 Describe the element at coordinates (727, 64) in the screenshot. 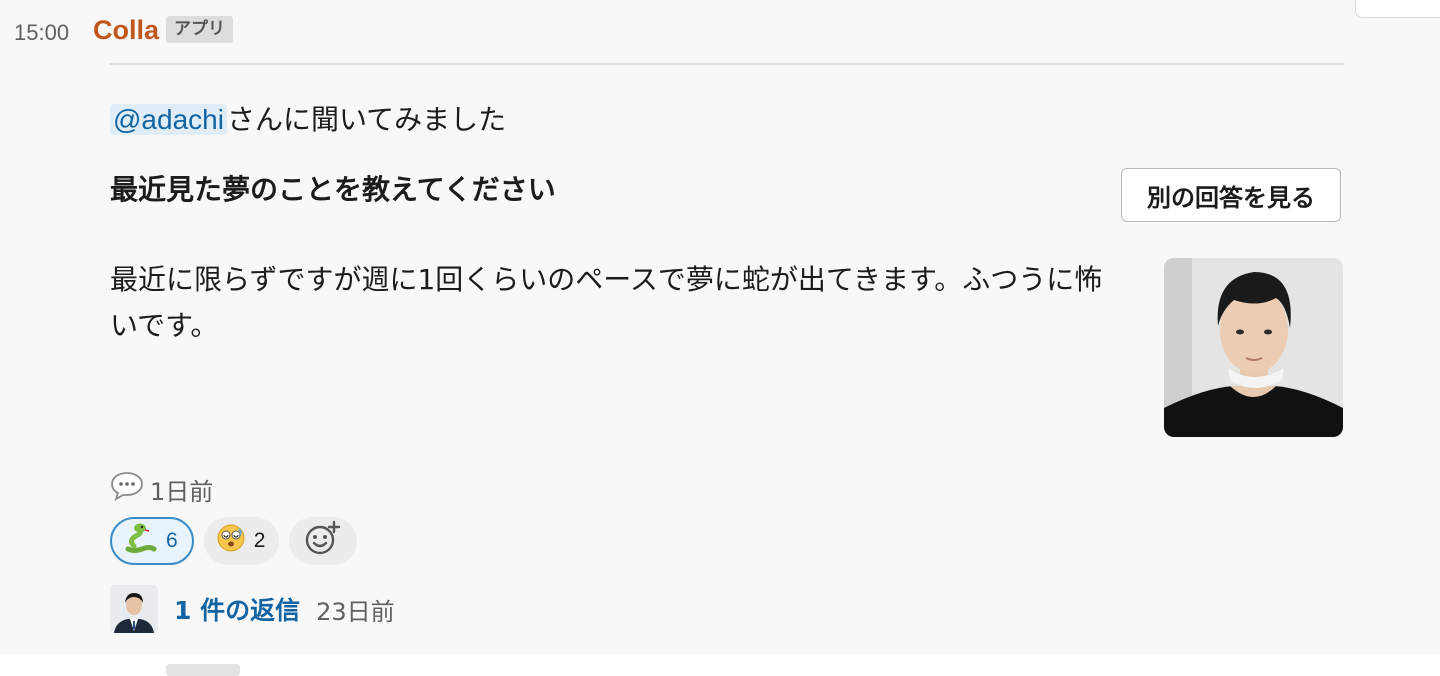

I see `divider` at that location.